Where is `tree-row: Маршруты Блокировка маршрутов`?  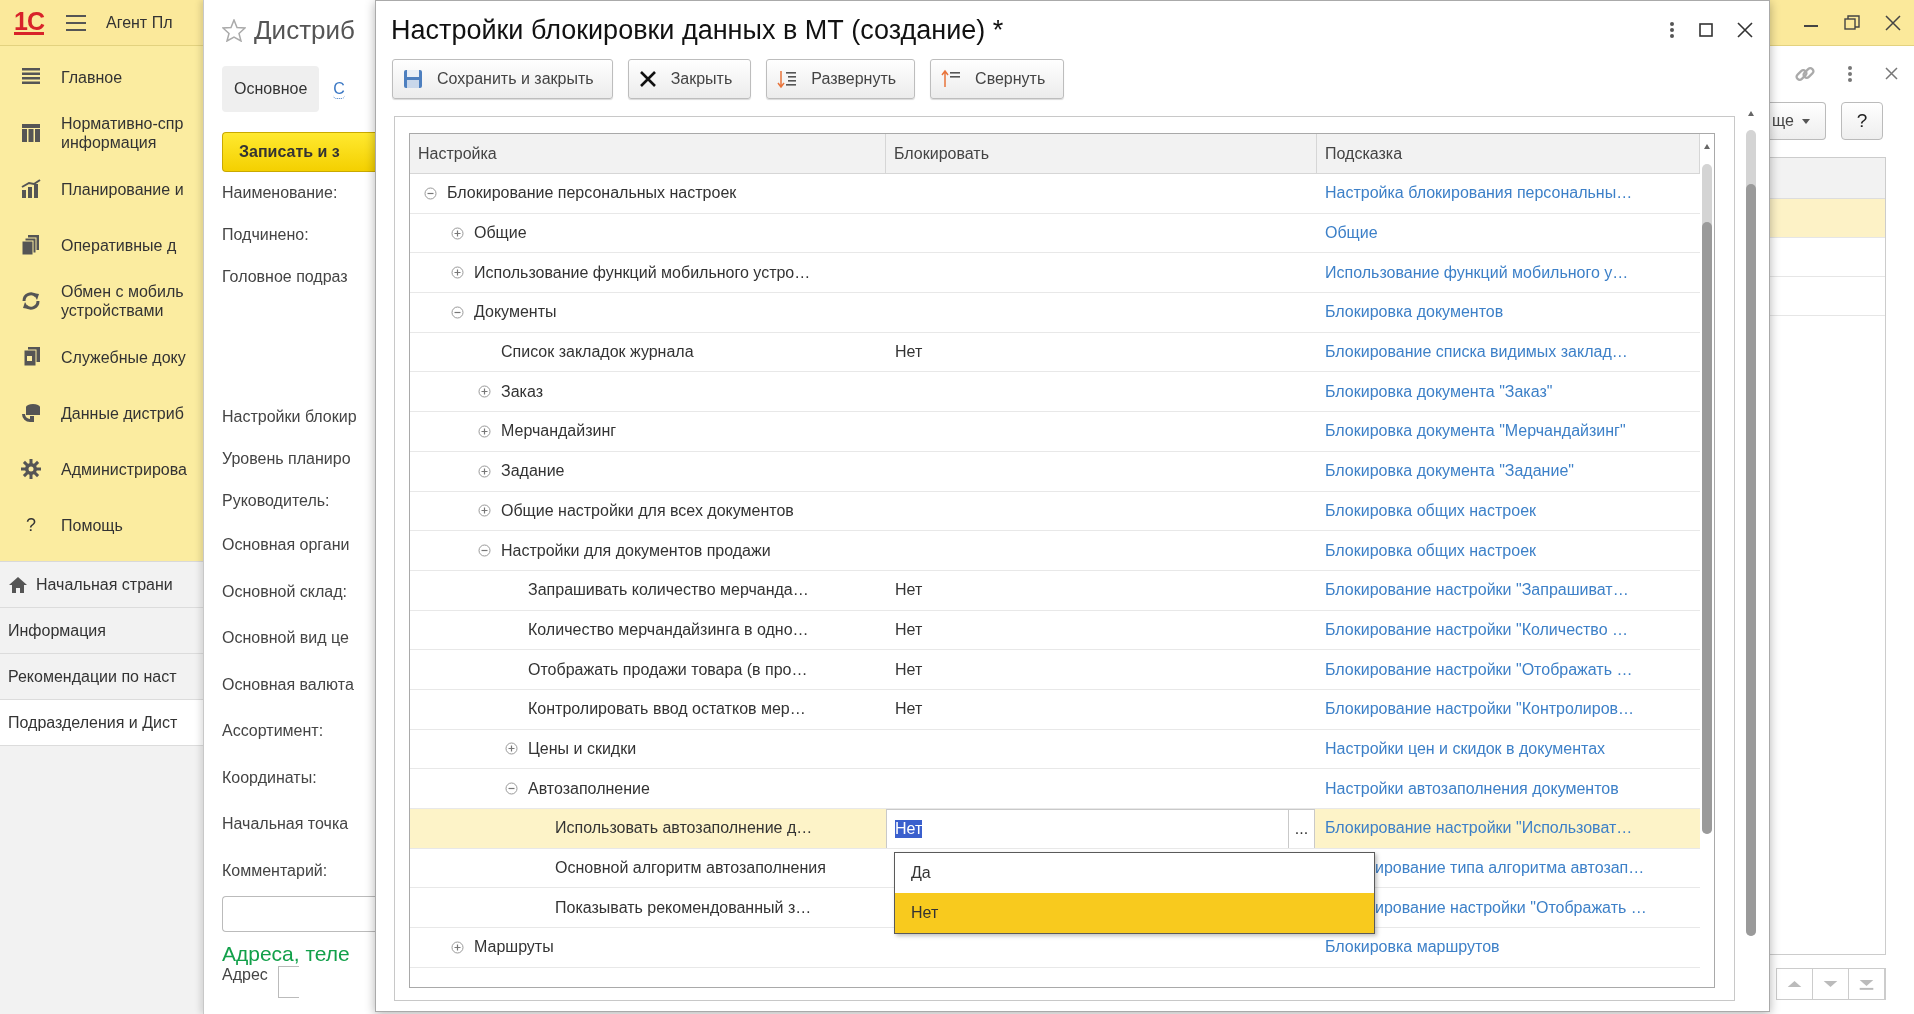
tree-row: Маршруты Блокировка маршрутов is located at coordinates (1055, 948).